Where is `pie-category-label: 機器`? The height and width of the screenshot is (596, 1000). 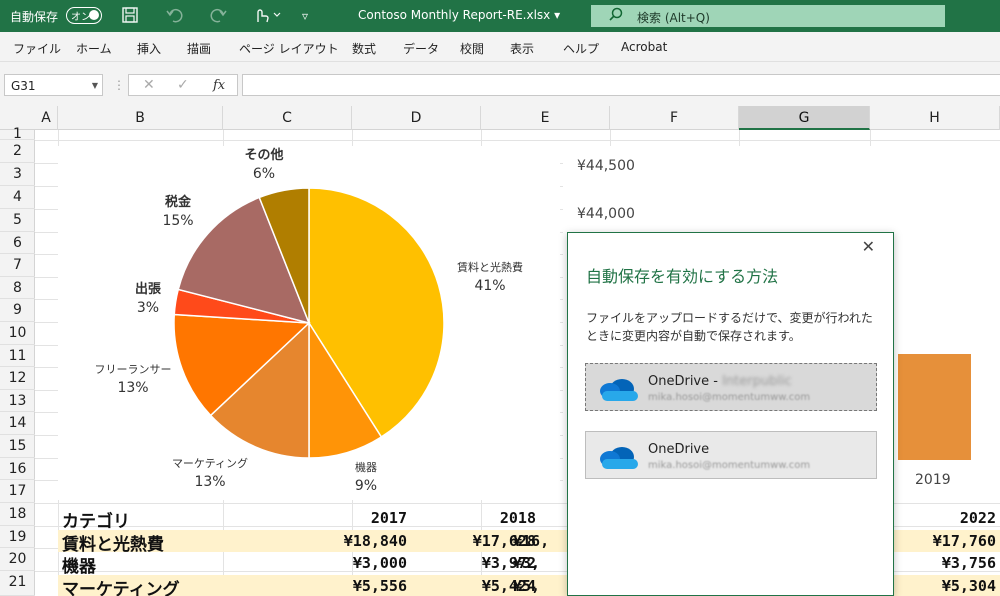
pie-category-label: 機器 is located at coordinates (366, 467).